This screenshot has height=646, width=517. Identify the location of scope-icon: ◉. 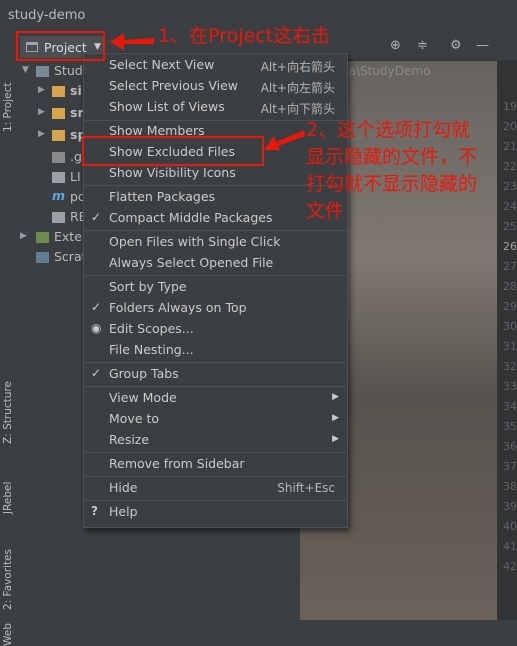
(96, 328).